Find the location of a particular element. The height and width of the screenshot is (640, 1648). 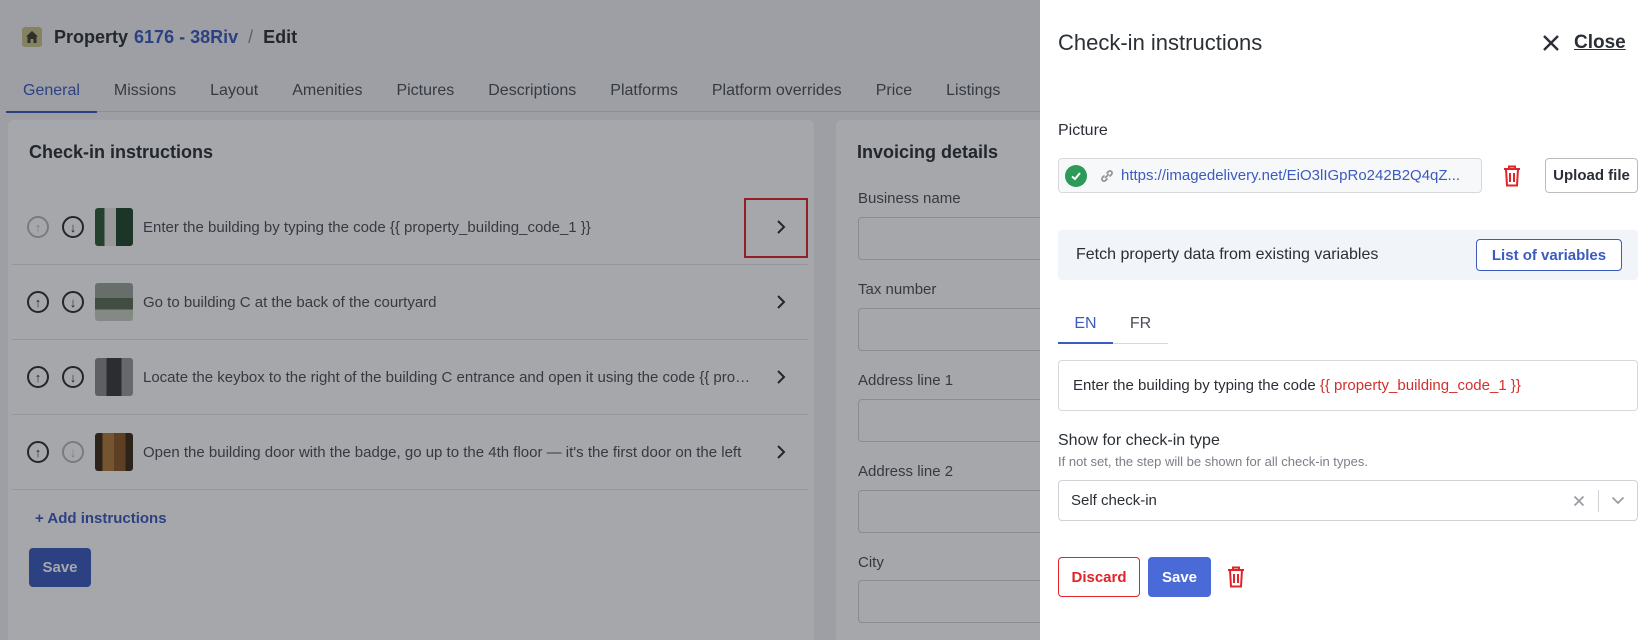

list-of-variables-button: List of variables is located at coordinates (1549, 255).